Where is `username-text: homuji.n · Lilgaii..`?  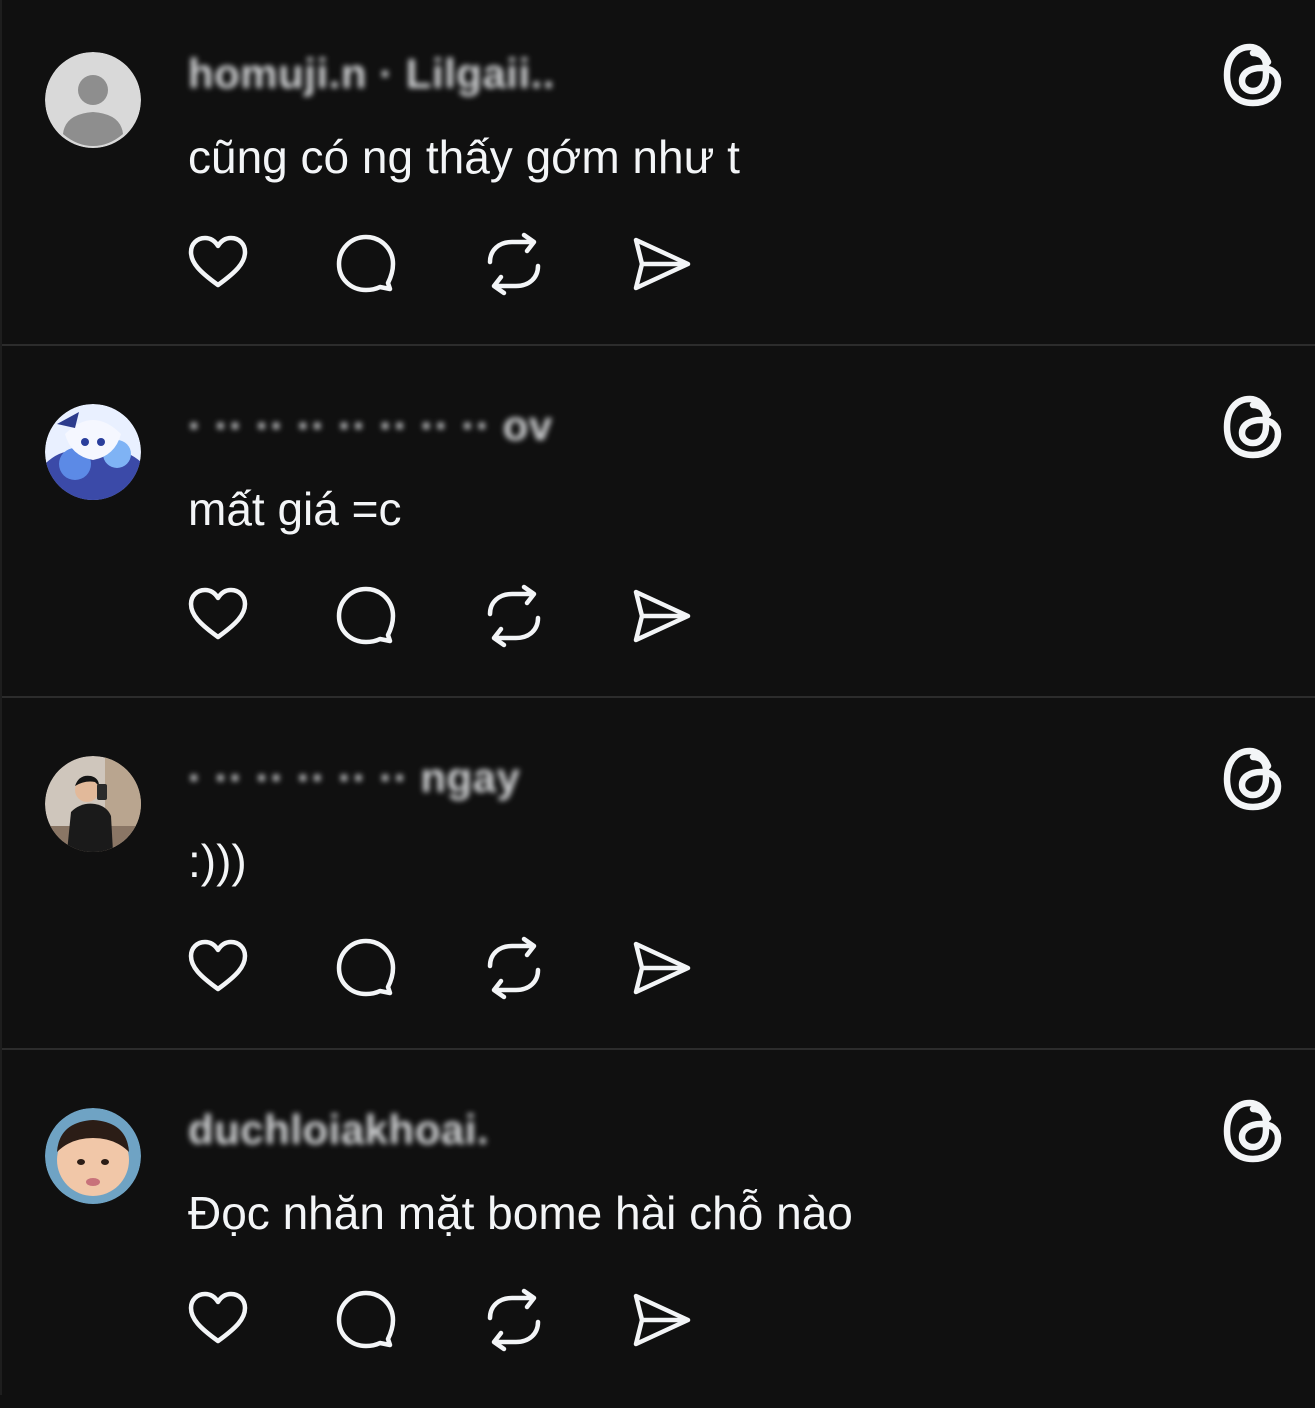 username-text: homuji.n · Lilgaii.. is located at coordinates (371, 73).